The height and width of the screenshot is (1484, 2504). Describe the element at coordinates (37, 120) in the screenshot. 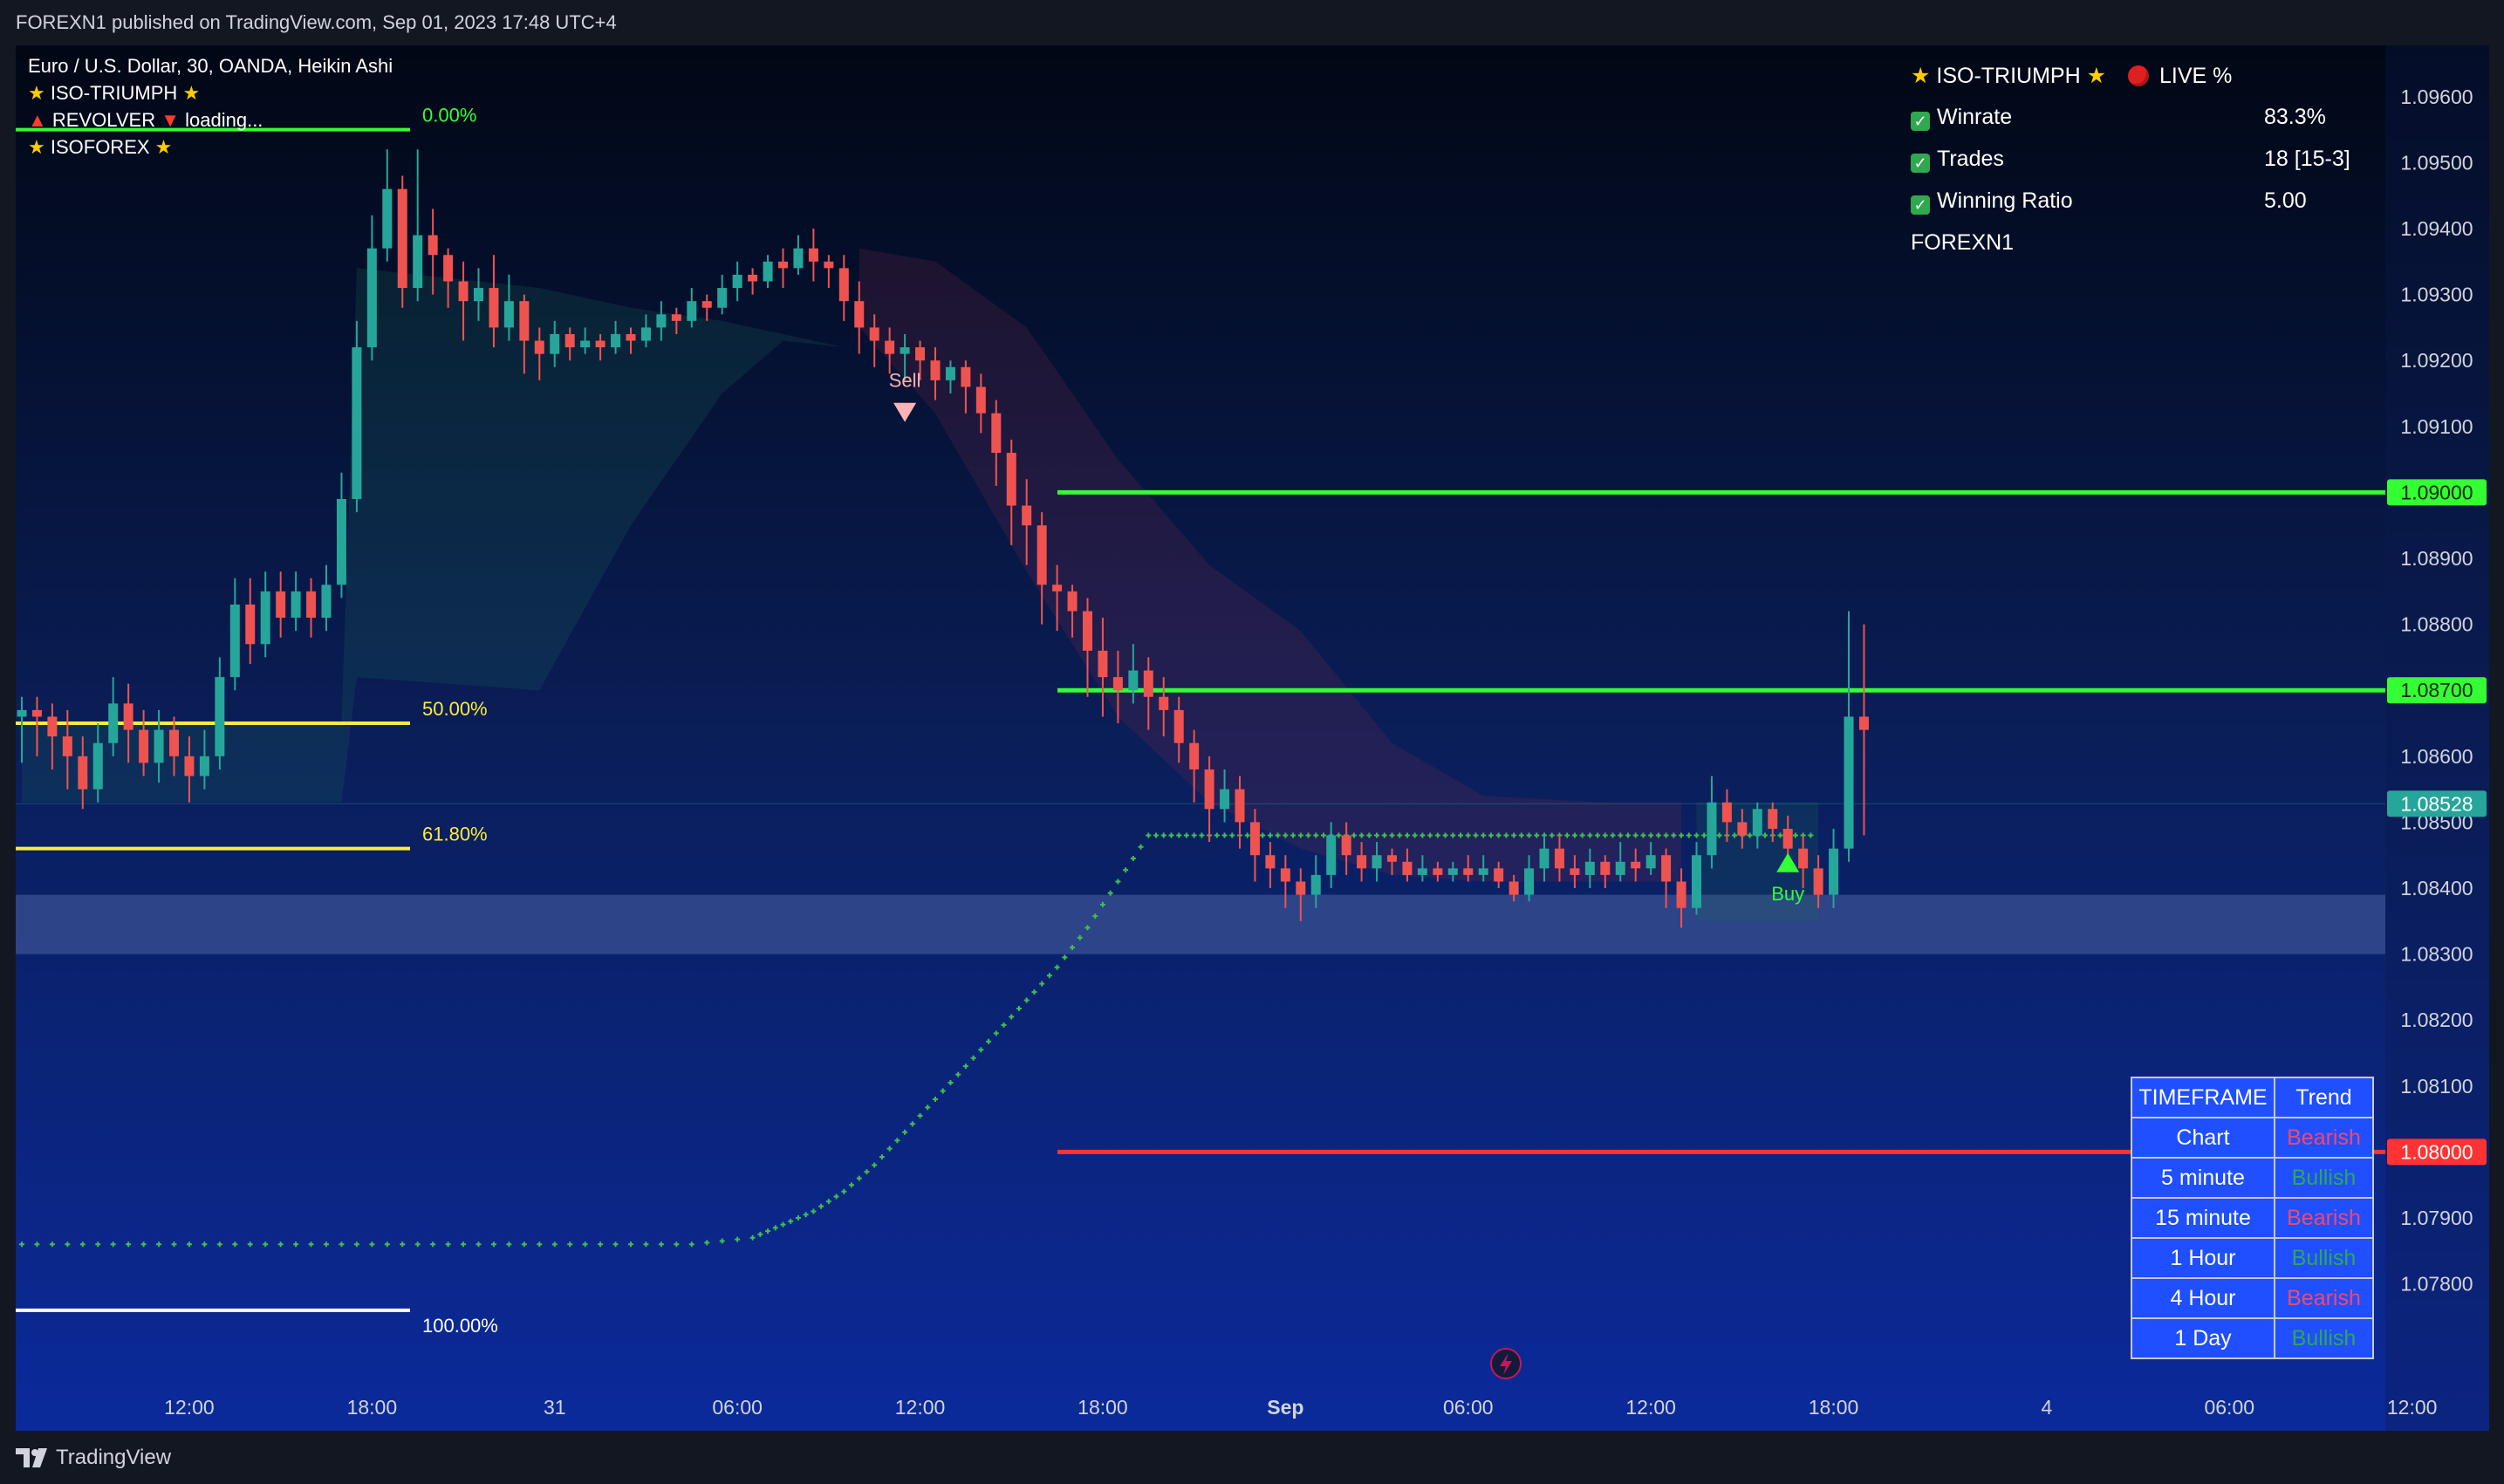

I see `triangle-up-icon: ▲` at that location.